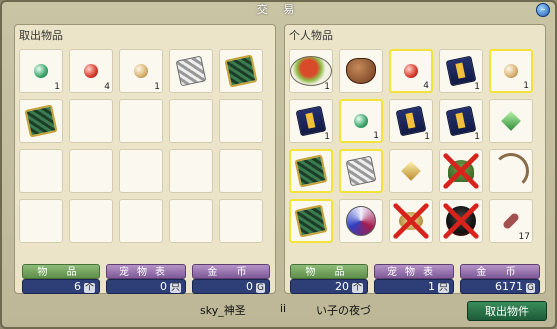 The width and height of the screenshot is (557, 329). I want to click on withdraw-slot: 4, so click(91, 71).